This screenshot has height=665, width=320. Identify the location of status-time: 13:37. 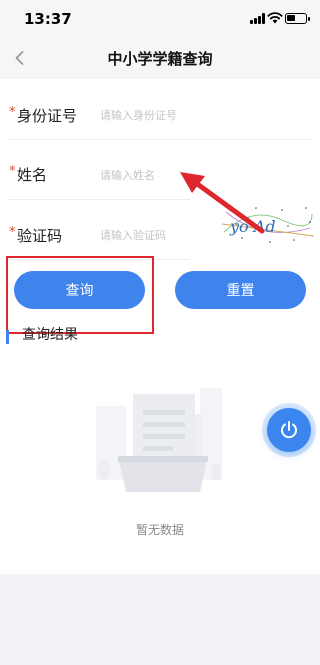
(48, 19).